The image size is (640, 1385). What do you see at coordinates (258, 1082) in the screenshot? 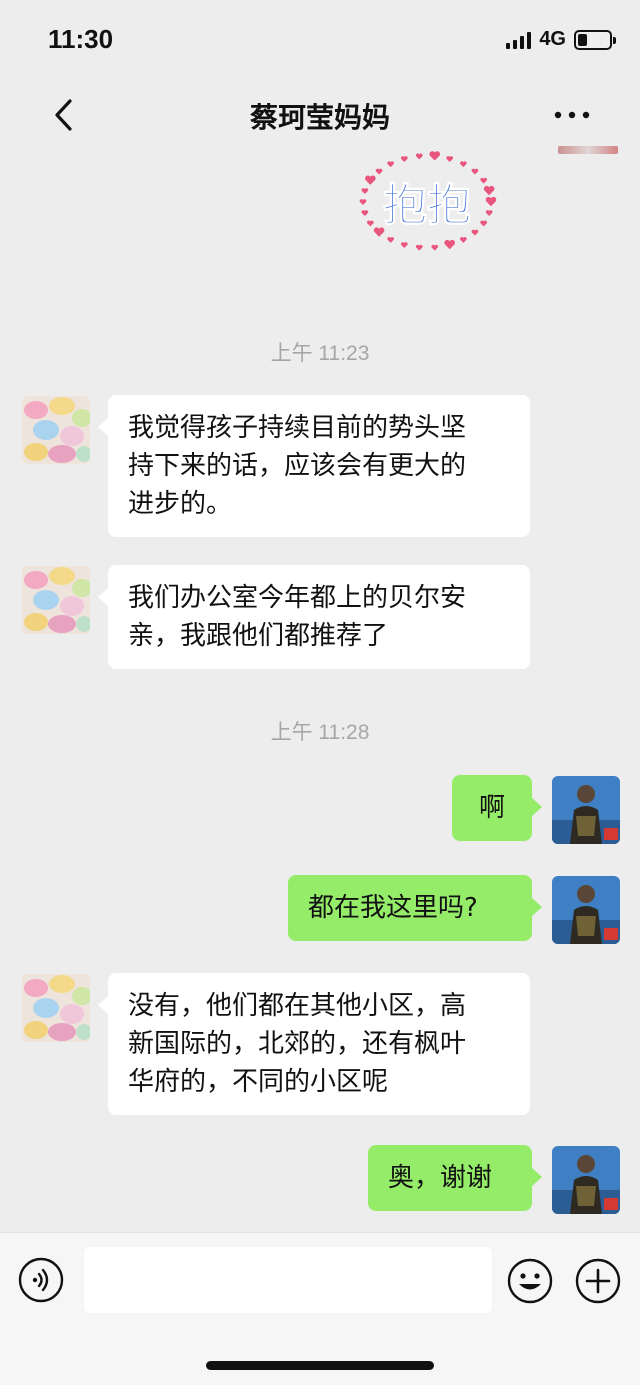
I see `message-line: 华府的，不同的小区呢` at bounding box center [258, 1082].